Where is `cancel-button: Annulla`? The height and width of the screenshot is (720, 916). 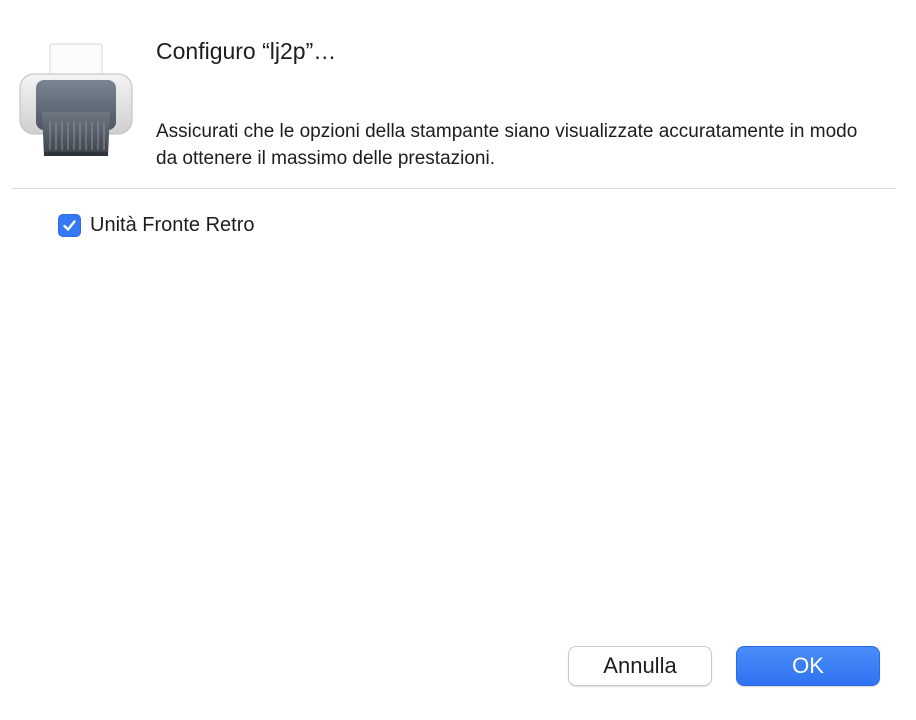
cancel-button: Annulla is located at coordinates (640, 666).